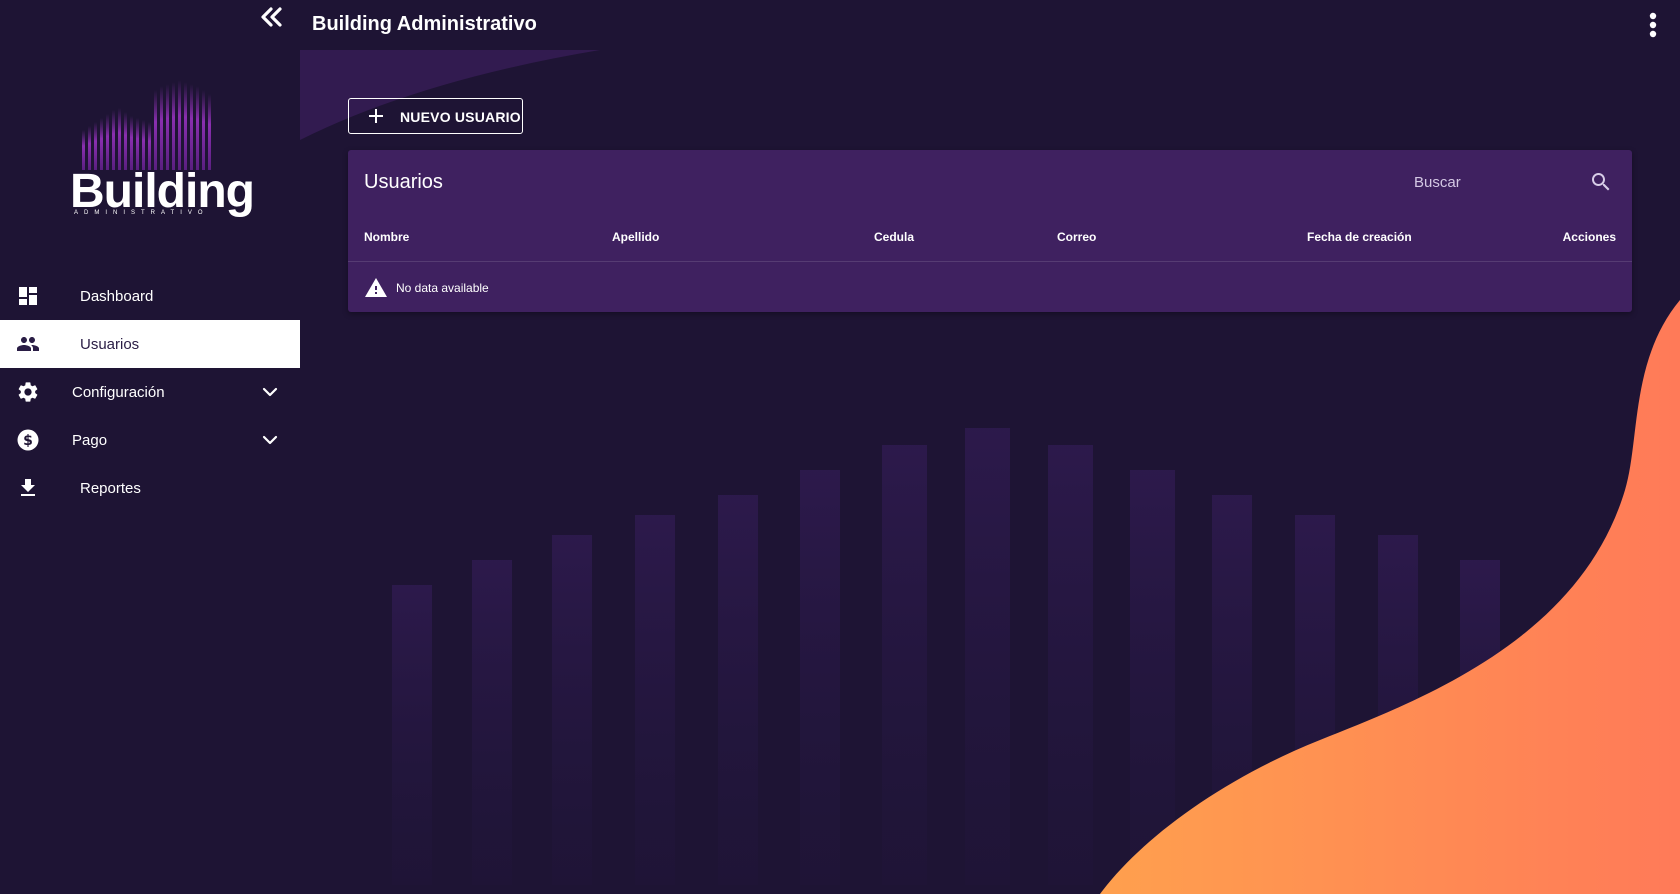 The width and height of the screenshot is (1680, 894). I want to click on app-logo: Building ADMINISTRATIVO, so click(162, 150).